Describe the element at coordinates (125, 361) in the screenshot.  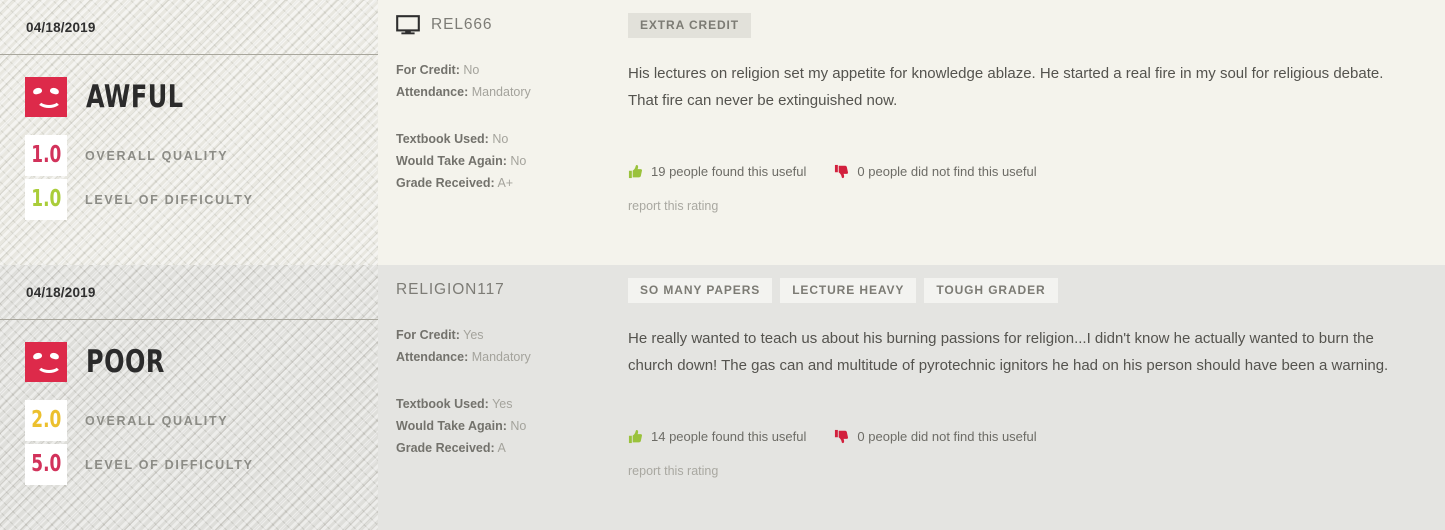
I see `quality-word-label: POOR` at that location.